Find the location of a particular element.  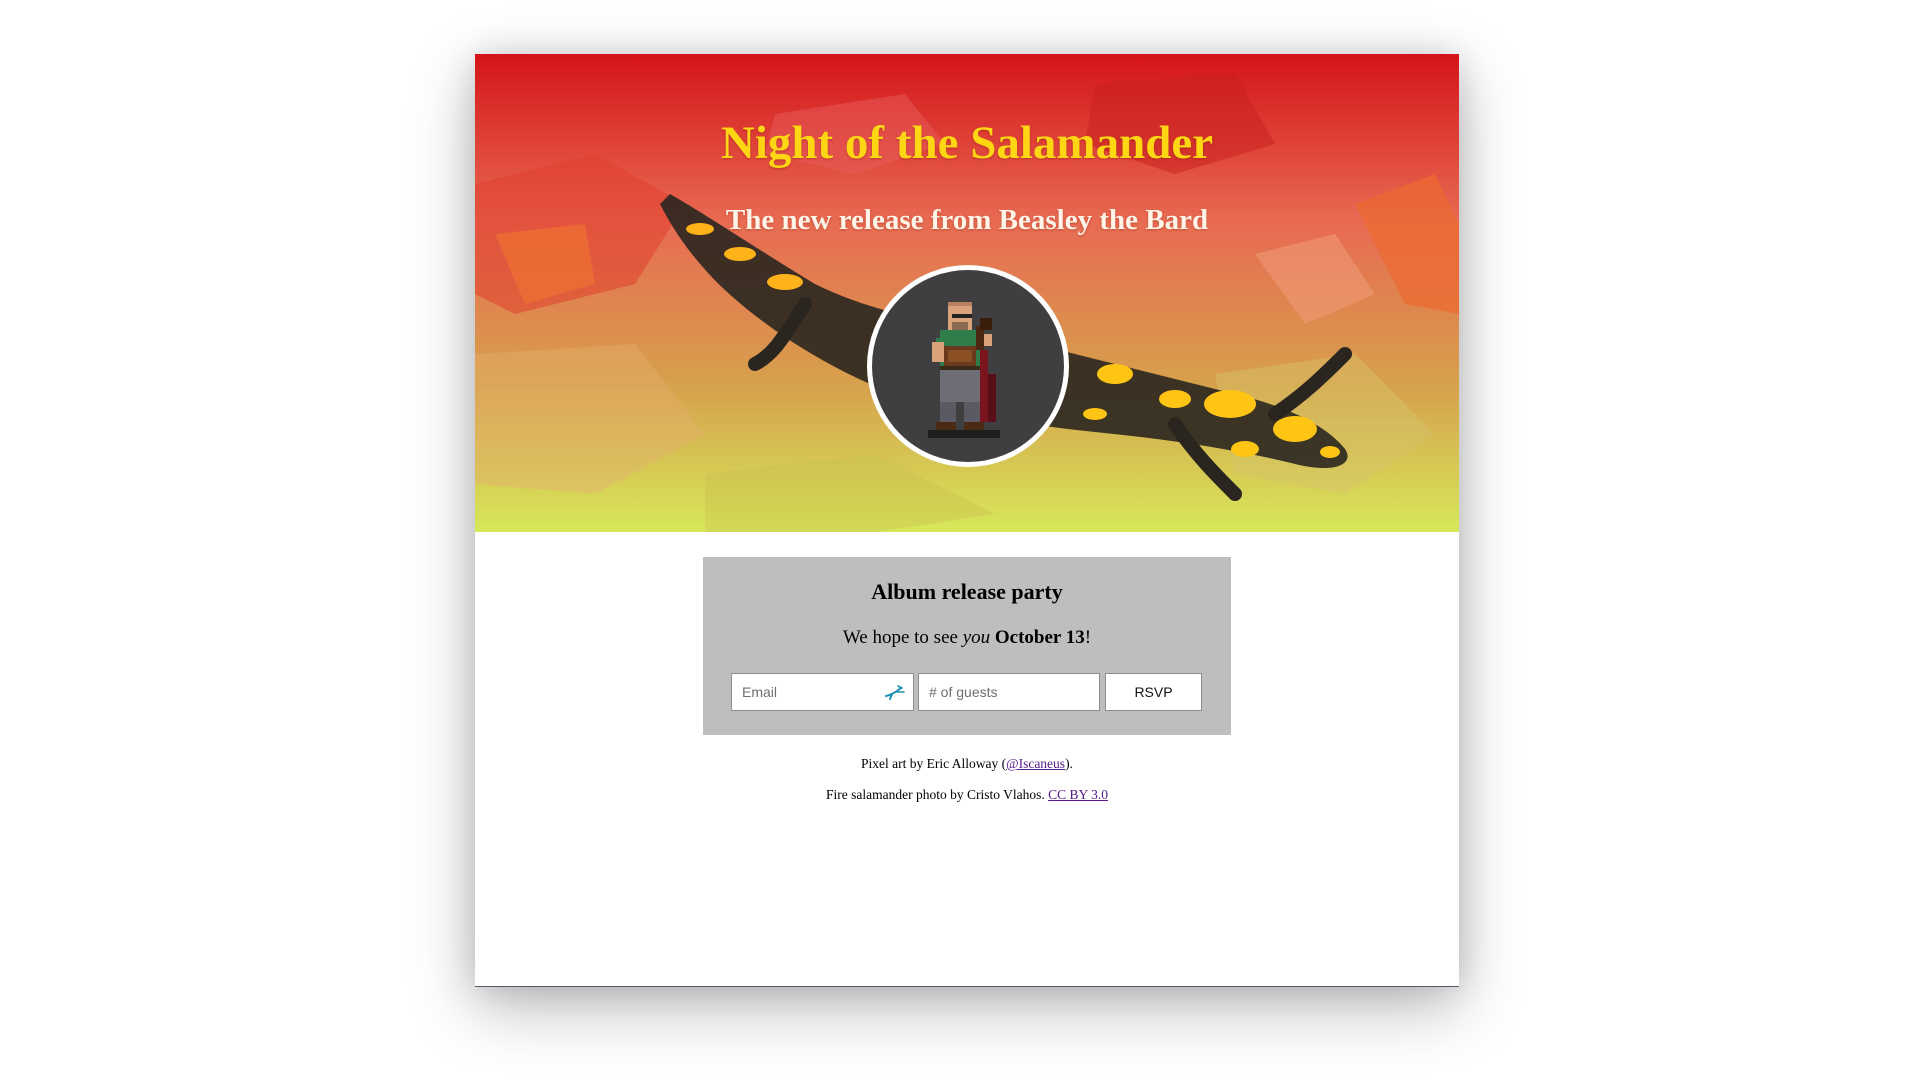

page-subtitle: The new release from Beasley the Bard is located at coordinates (967, 220).